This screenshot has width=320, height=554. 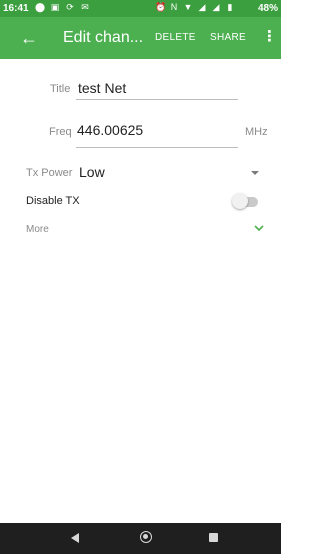 What do you see at coordinates (255, 173) in the screenshot?
I see `dropdown-arrow-icon` at bounding box center [255, 173].